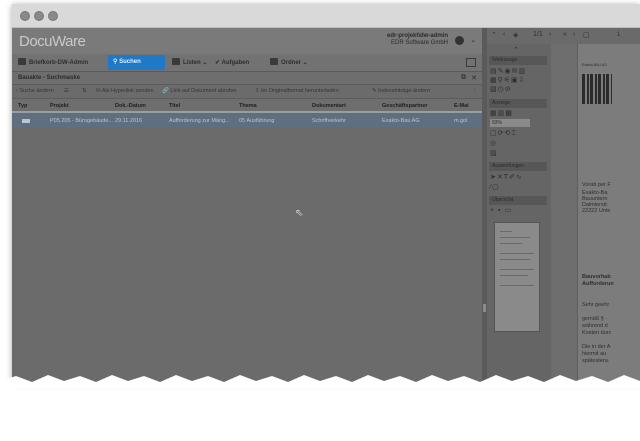 The image size is (640, 441). I want to click on col-header-email: E-Mai, so click(461, 106).